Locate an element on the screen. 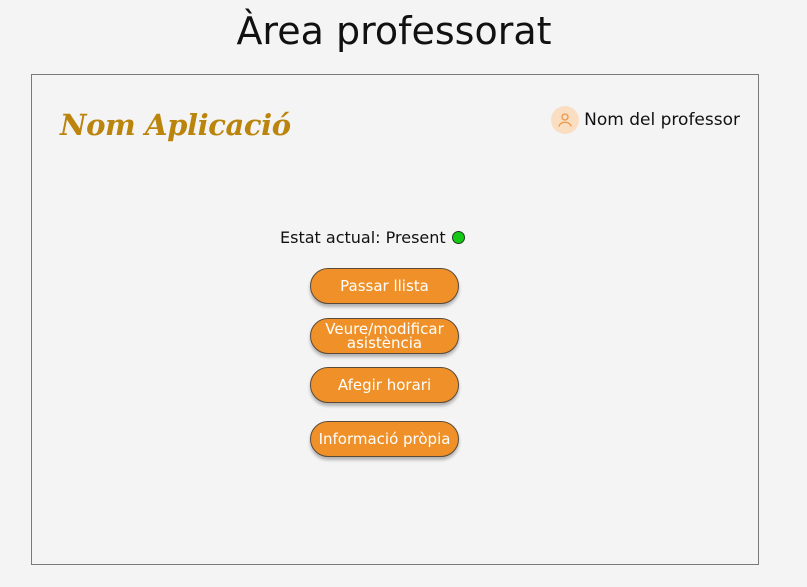 Image resolution: width=807 pixels, height=587 pixels. user-profile: Nom del professor is located at coordinates (645, 120).